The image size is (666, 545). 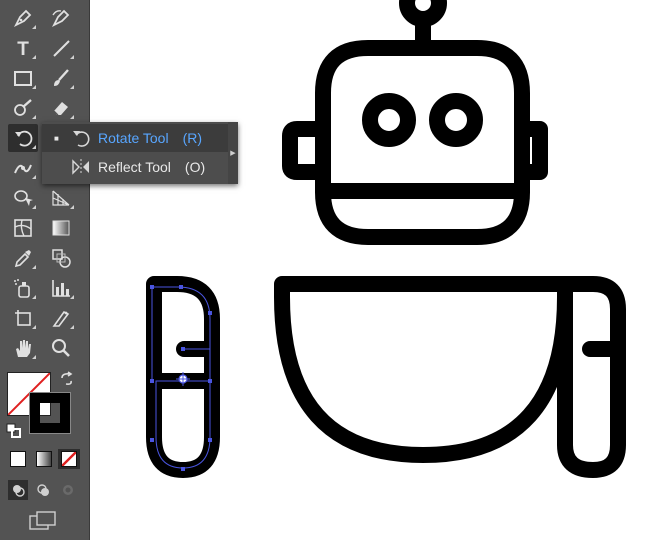 I want to click on default-fill-stroke-icon, so click(x=14, y=431).